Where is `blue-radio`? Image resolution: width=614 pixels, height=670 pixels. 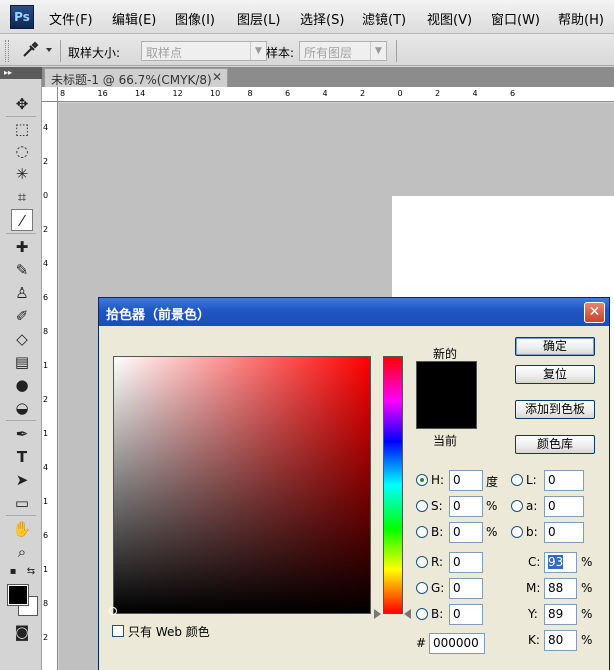
blue-radio is located at coordinates (422, 614).